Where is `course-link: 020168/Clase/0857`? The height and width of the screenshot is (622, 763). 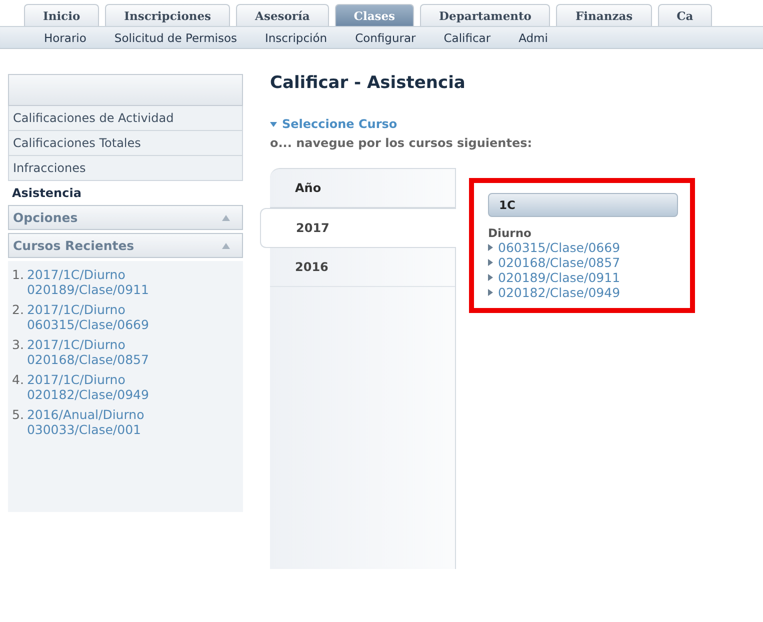
course-link: 020168/Clase/0857 is located at coordinates (554, 262).